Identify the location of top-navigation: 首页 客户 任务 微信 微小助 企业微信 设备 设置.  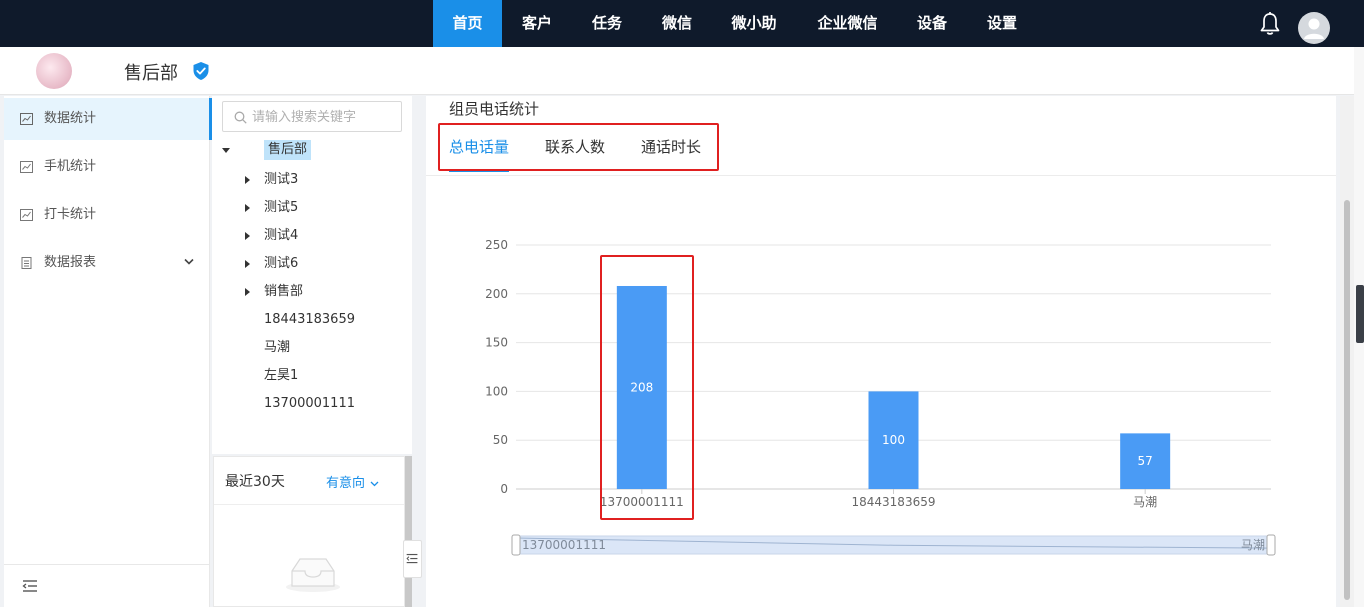
(682, 23).